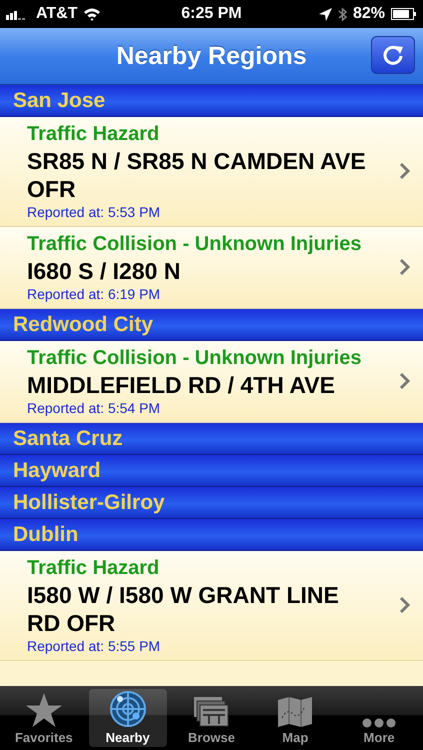  I want to click on incident-row: Traffic Hazard SR85 N / SR85 N CAMDEN AVE OFR Reported at: 5:53 PM, so click(211, 172).